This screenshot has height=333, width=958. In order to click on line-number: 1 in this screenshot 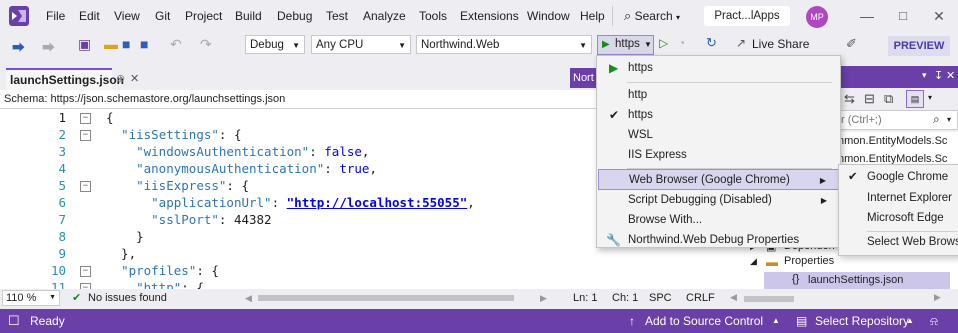, I will do `click(62, 117)`.